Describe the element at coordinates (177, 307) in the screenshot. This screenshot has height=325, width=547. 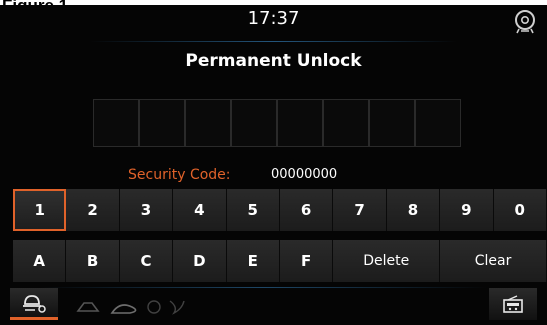
I see `shield-faded-icon` at that location.